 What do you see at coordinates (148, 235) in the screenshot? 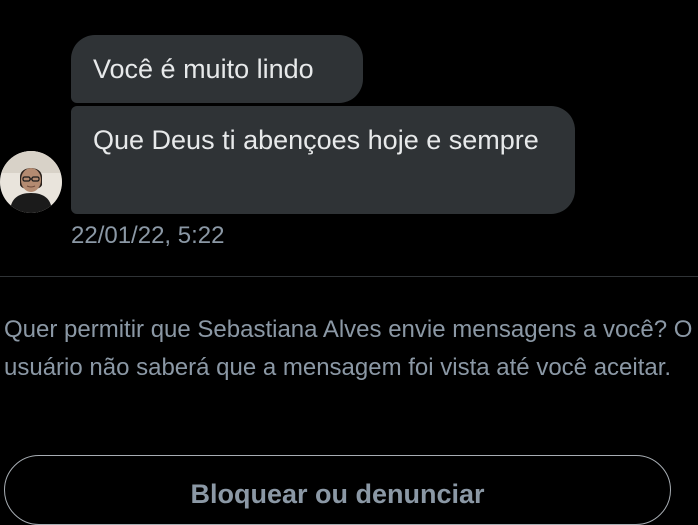
I see `message-timestamp: 22/01/22, 5:22` at bounding box center [148, 235].